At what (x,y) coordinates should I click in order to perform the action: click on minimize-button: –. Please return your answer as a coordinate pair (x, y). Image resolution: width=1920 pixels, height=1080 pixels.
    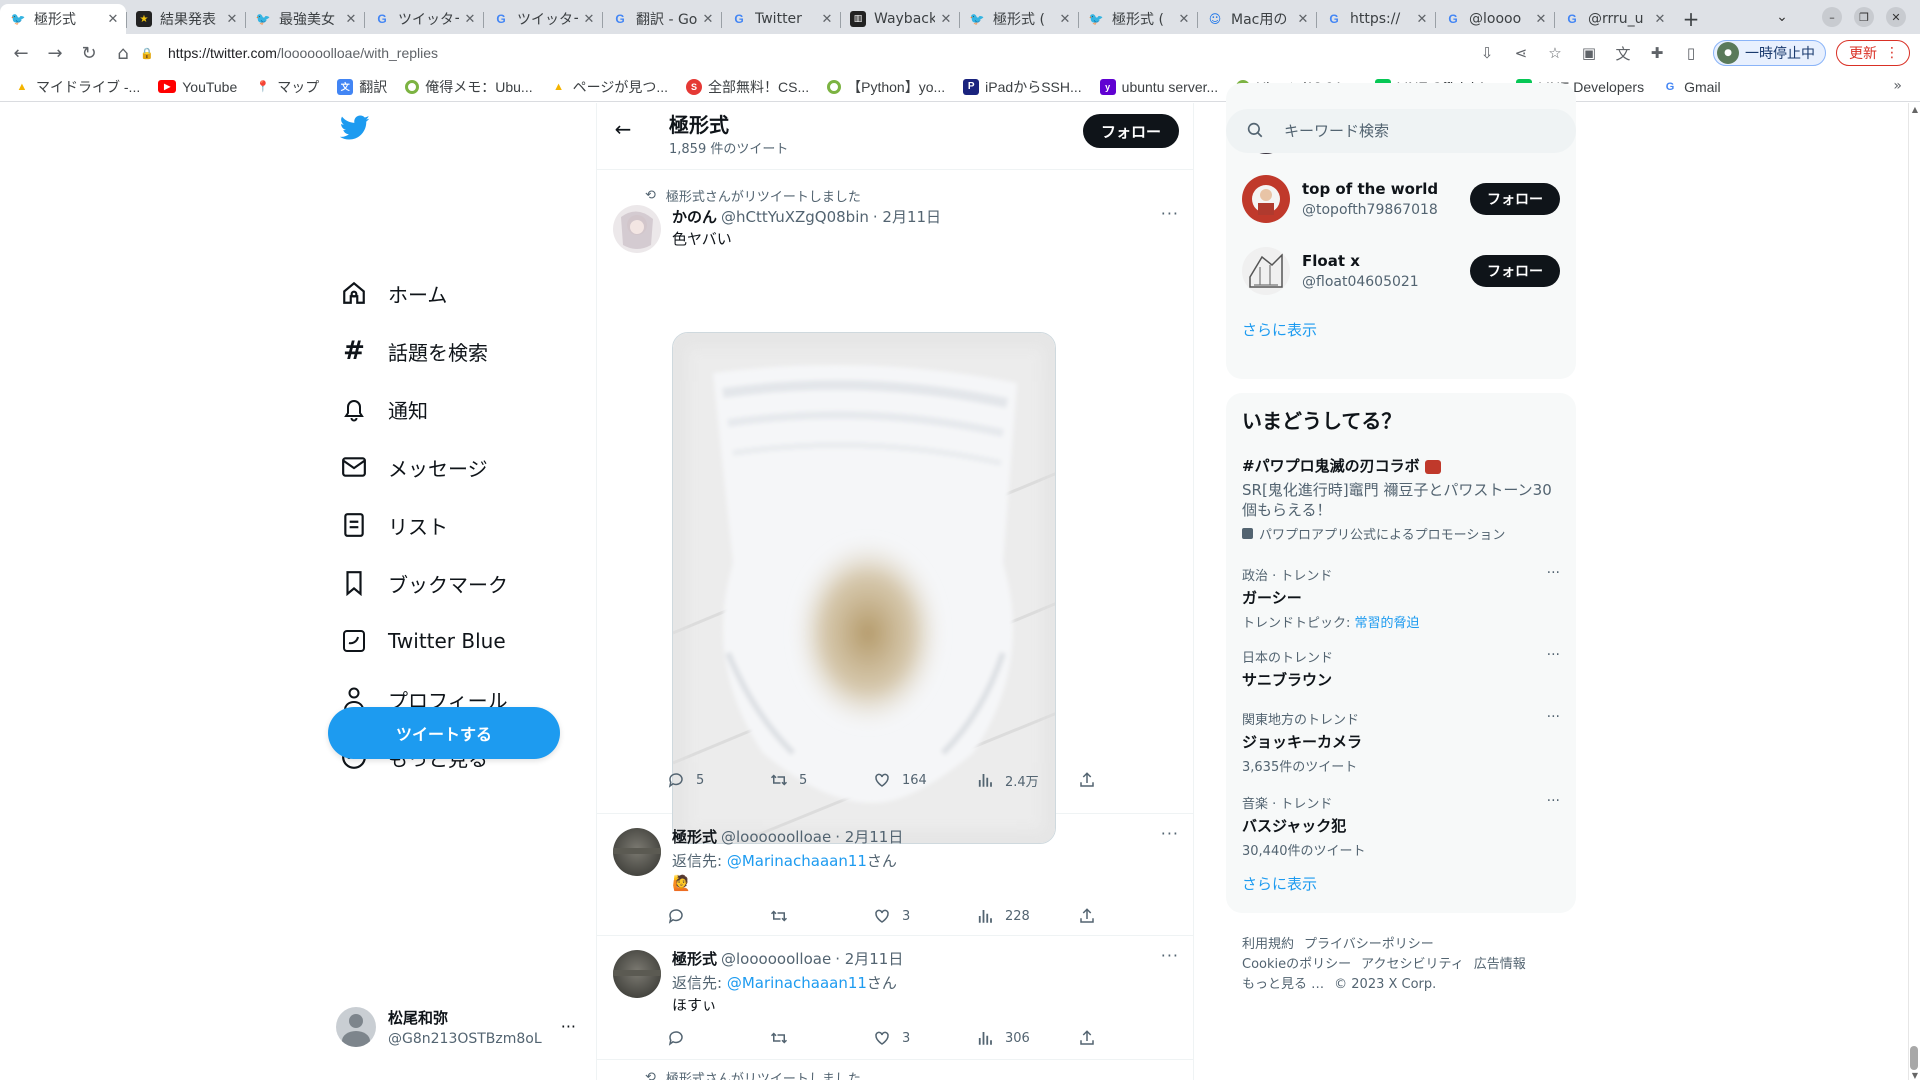
    Looking at the image, I should click on (1832, 17).